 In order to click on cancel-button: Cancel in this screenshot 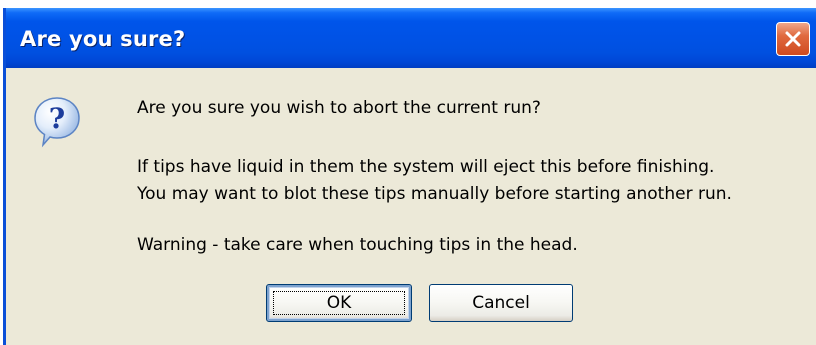, I will do `click(501, 303)`.